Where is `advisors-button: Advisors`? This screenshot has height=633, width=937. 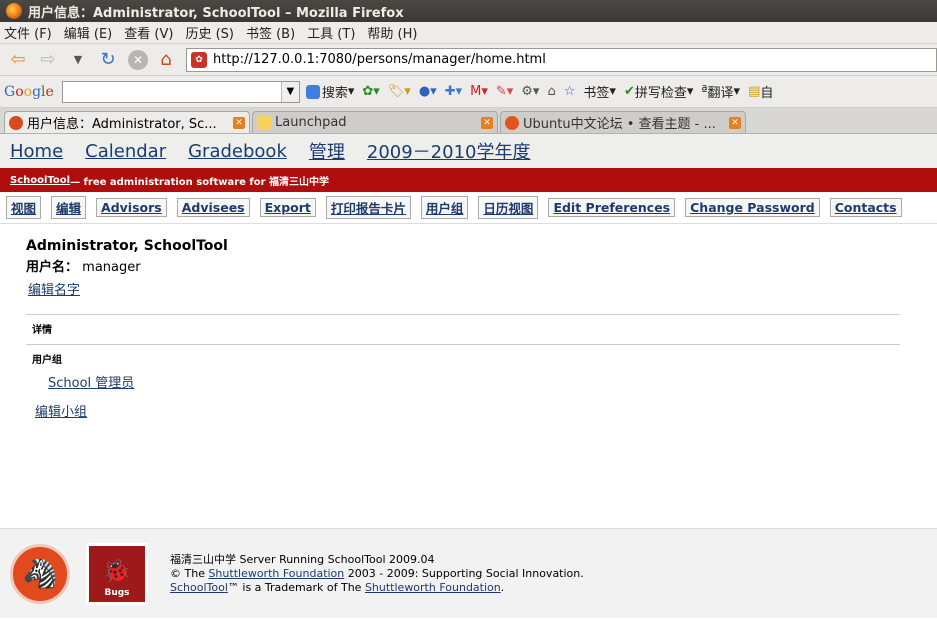
advisors-button: Advisors is located at coordinates (131, 207).